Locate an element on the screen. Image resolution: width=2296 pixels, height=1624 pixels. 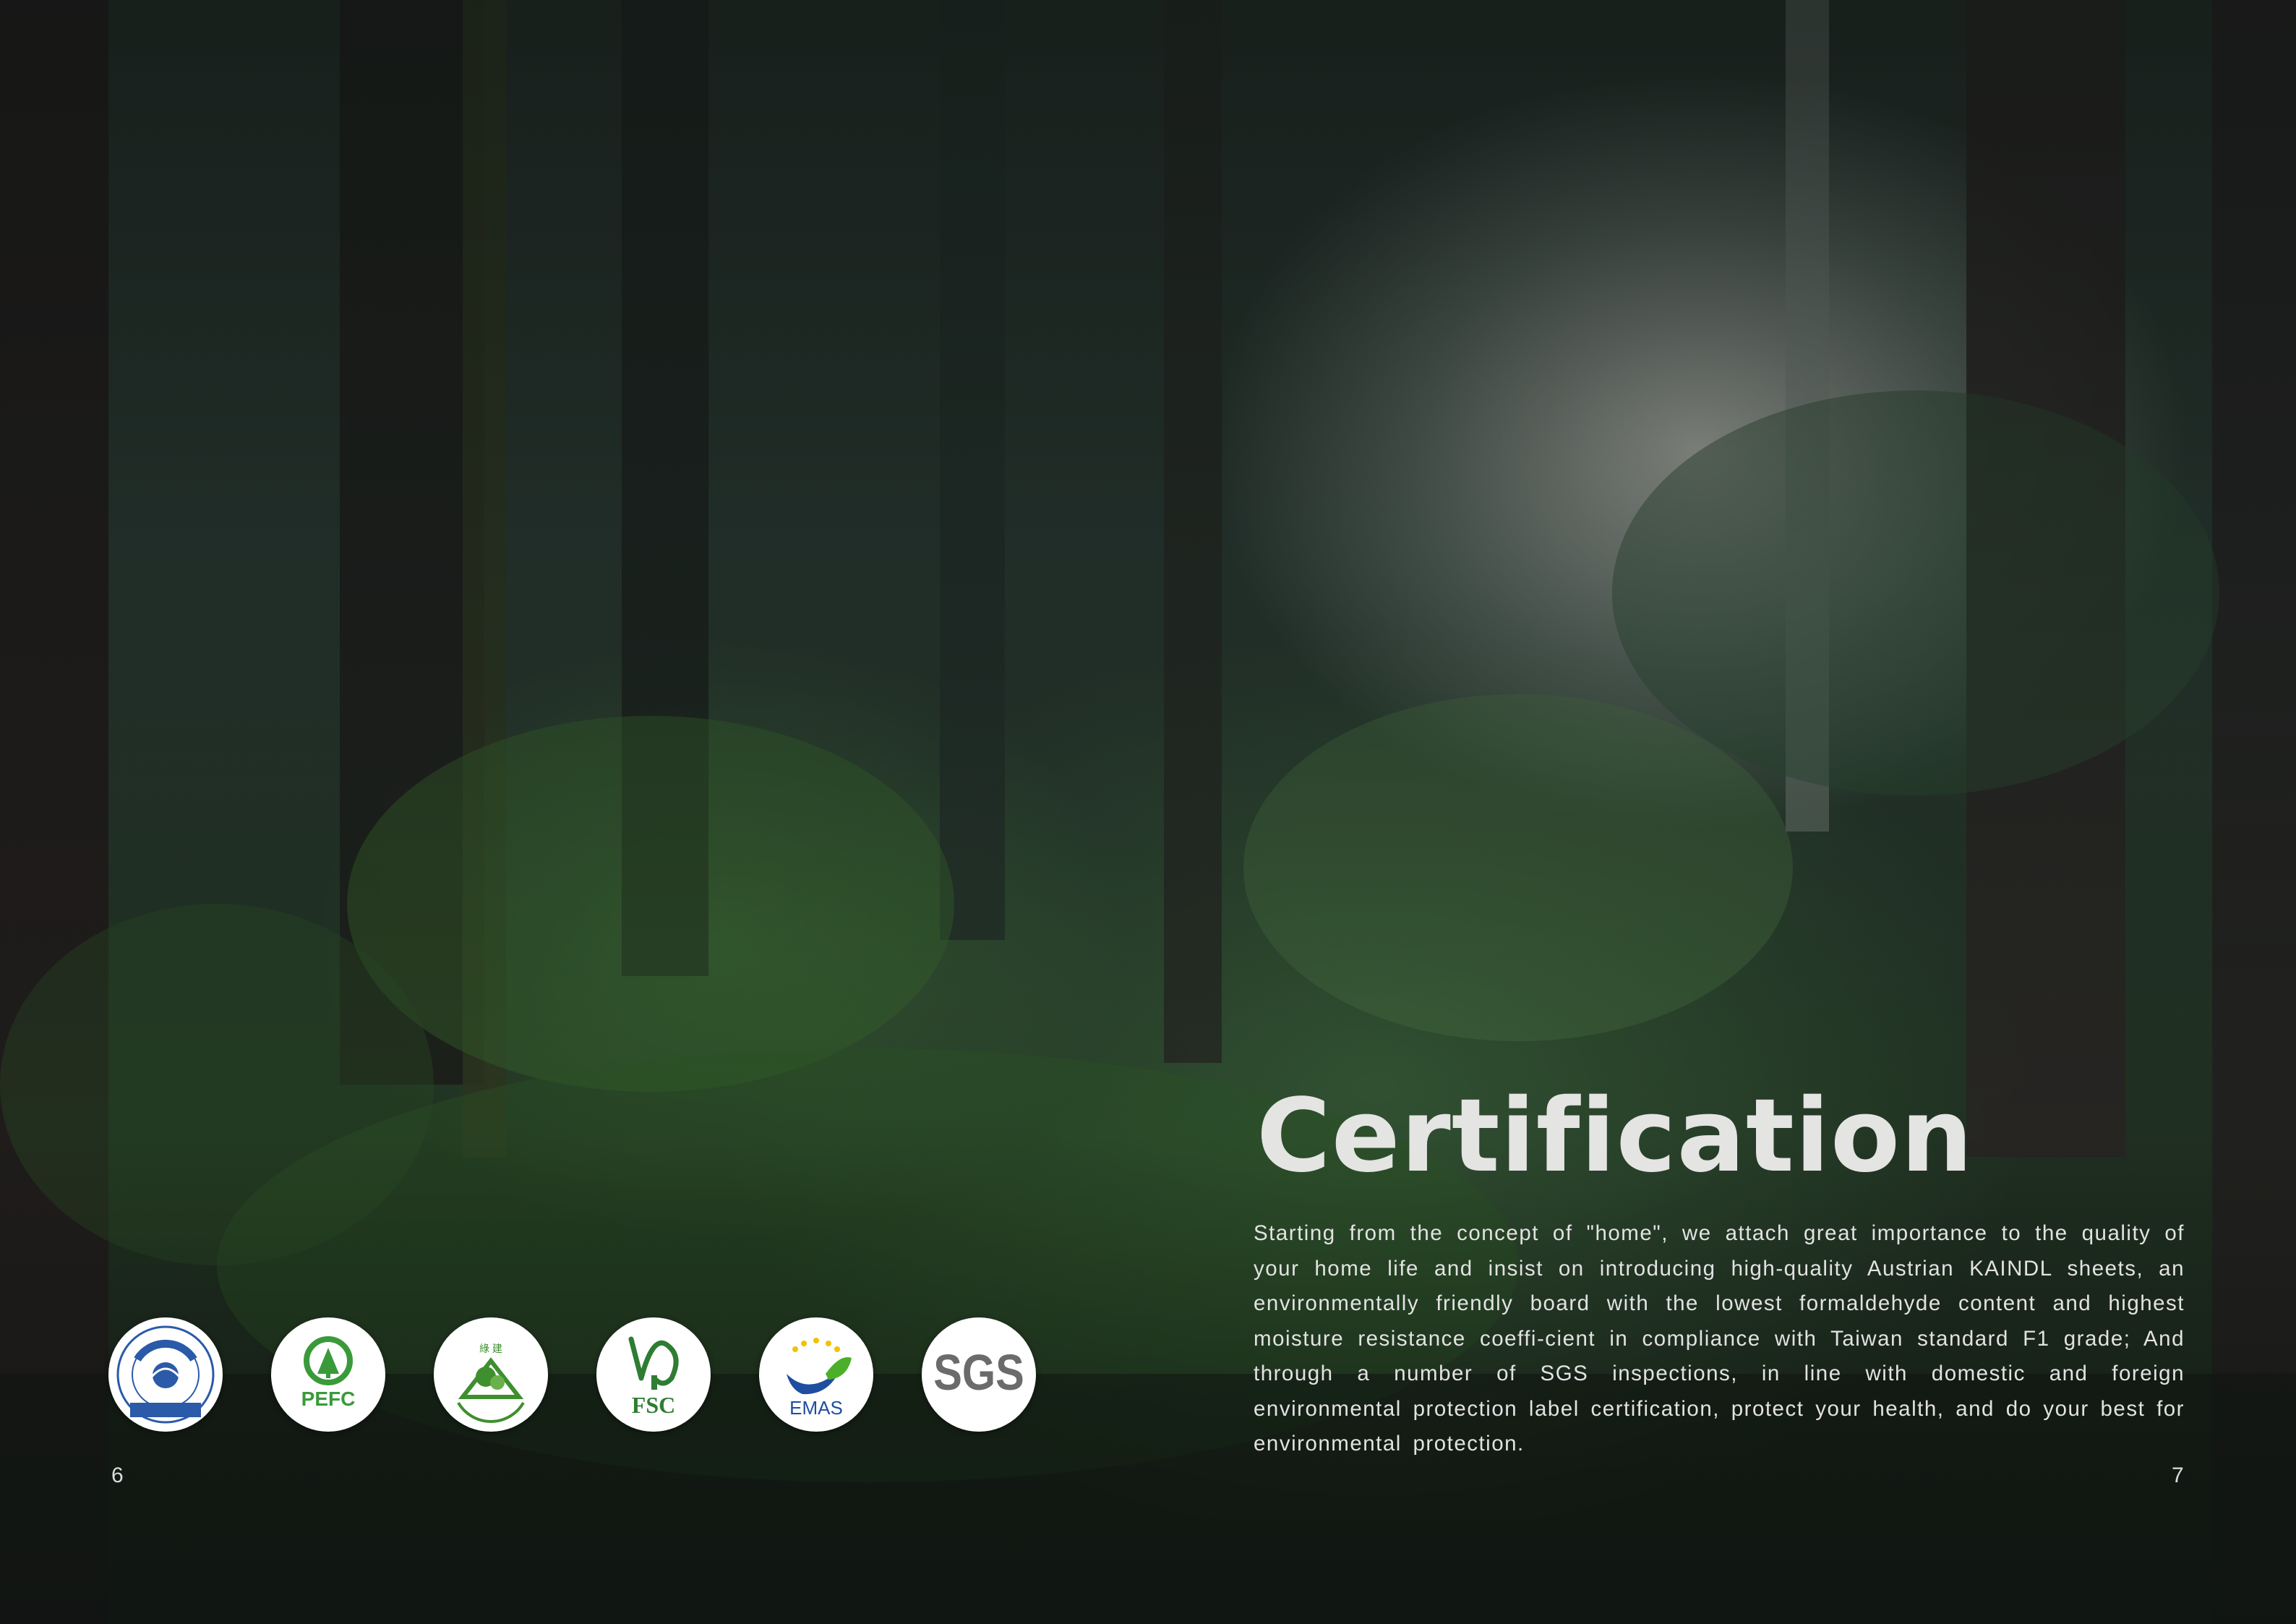
fsc-icon: FSC is located at coordinates (653, 1377).